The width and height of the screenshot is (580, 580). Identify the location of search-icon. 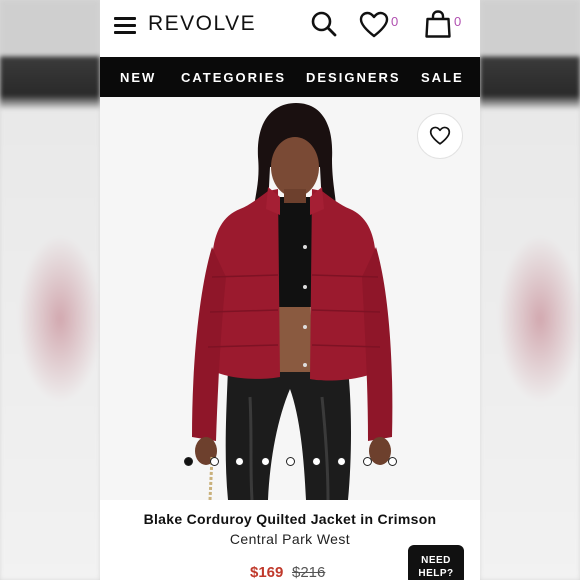
(324, 24).